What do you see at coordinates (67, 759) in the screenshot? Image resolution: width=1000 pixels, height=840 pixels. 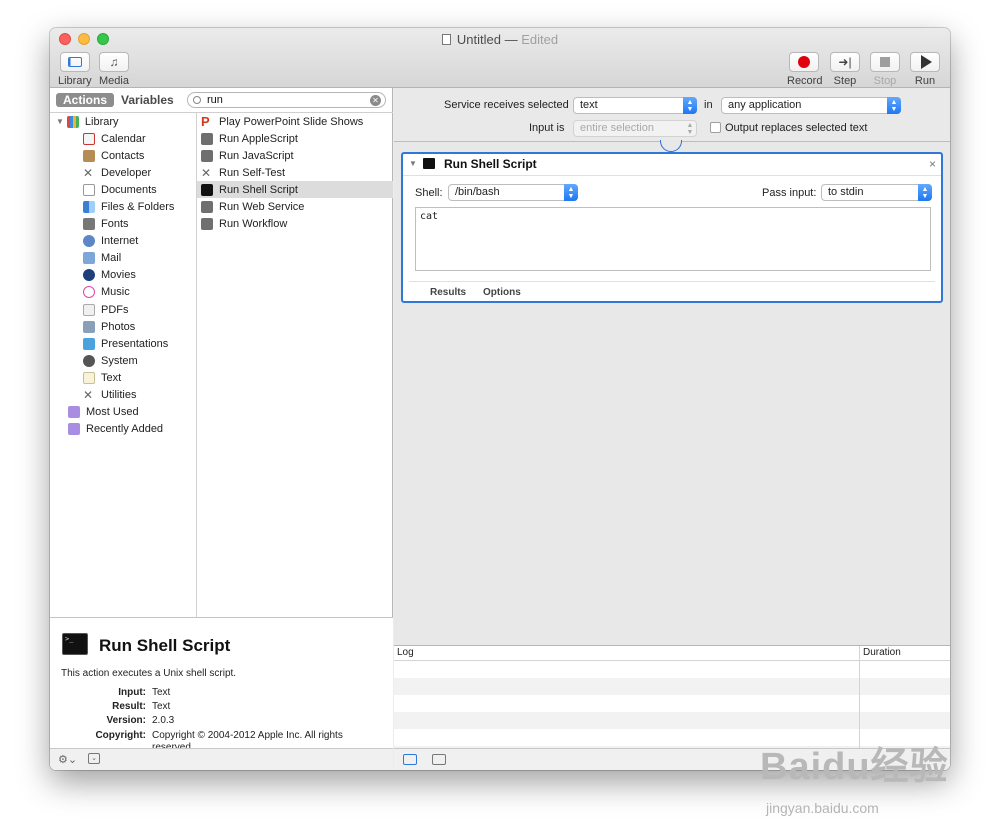 I see `gear-menu-icon: ⚙︎⌄` at bounding box center [67, 759].